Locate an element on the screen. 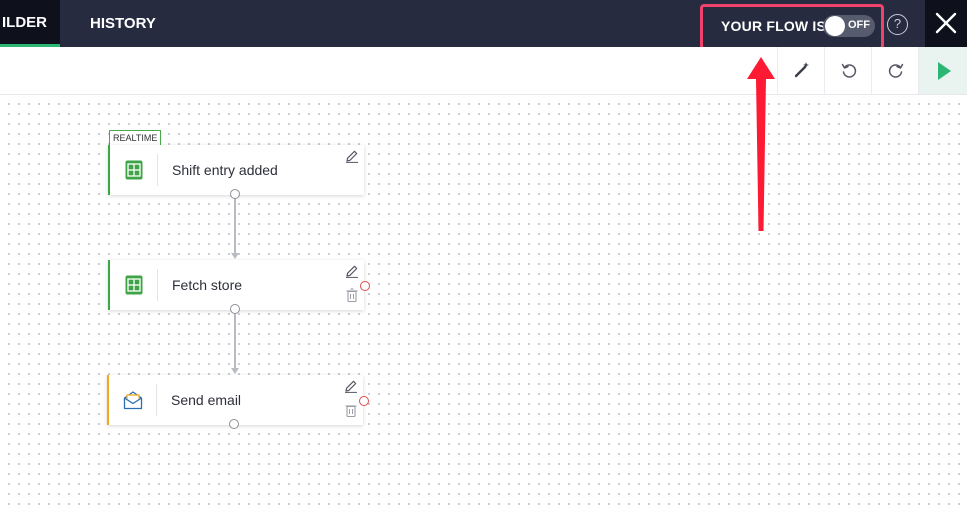 The image size is (967, 505). flow-status-label: YOUR FLOW IS is located at coordinates (774, 26).